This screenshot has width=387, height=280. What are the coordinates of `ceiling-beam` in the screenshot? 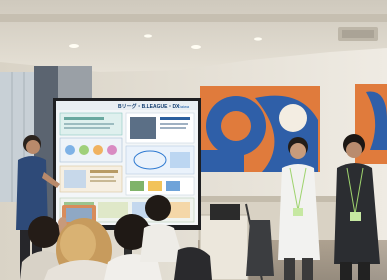 It's located at (193, 18).